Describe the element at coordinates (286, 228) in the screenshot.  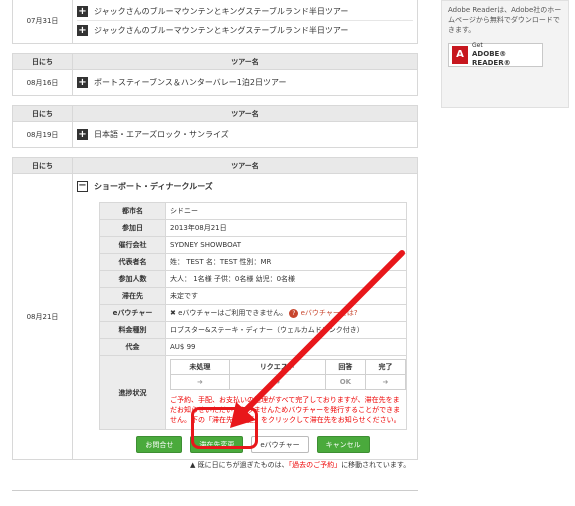
I see `date-value: 2013年08月21日` at that location.